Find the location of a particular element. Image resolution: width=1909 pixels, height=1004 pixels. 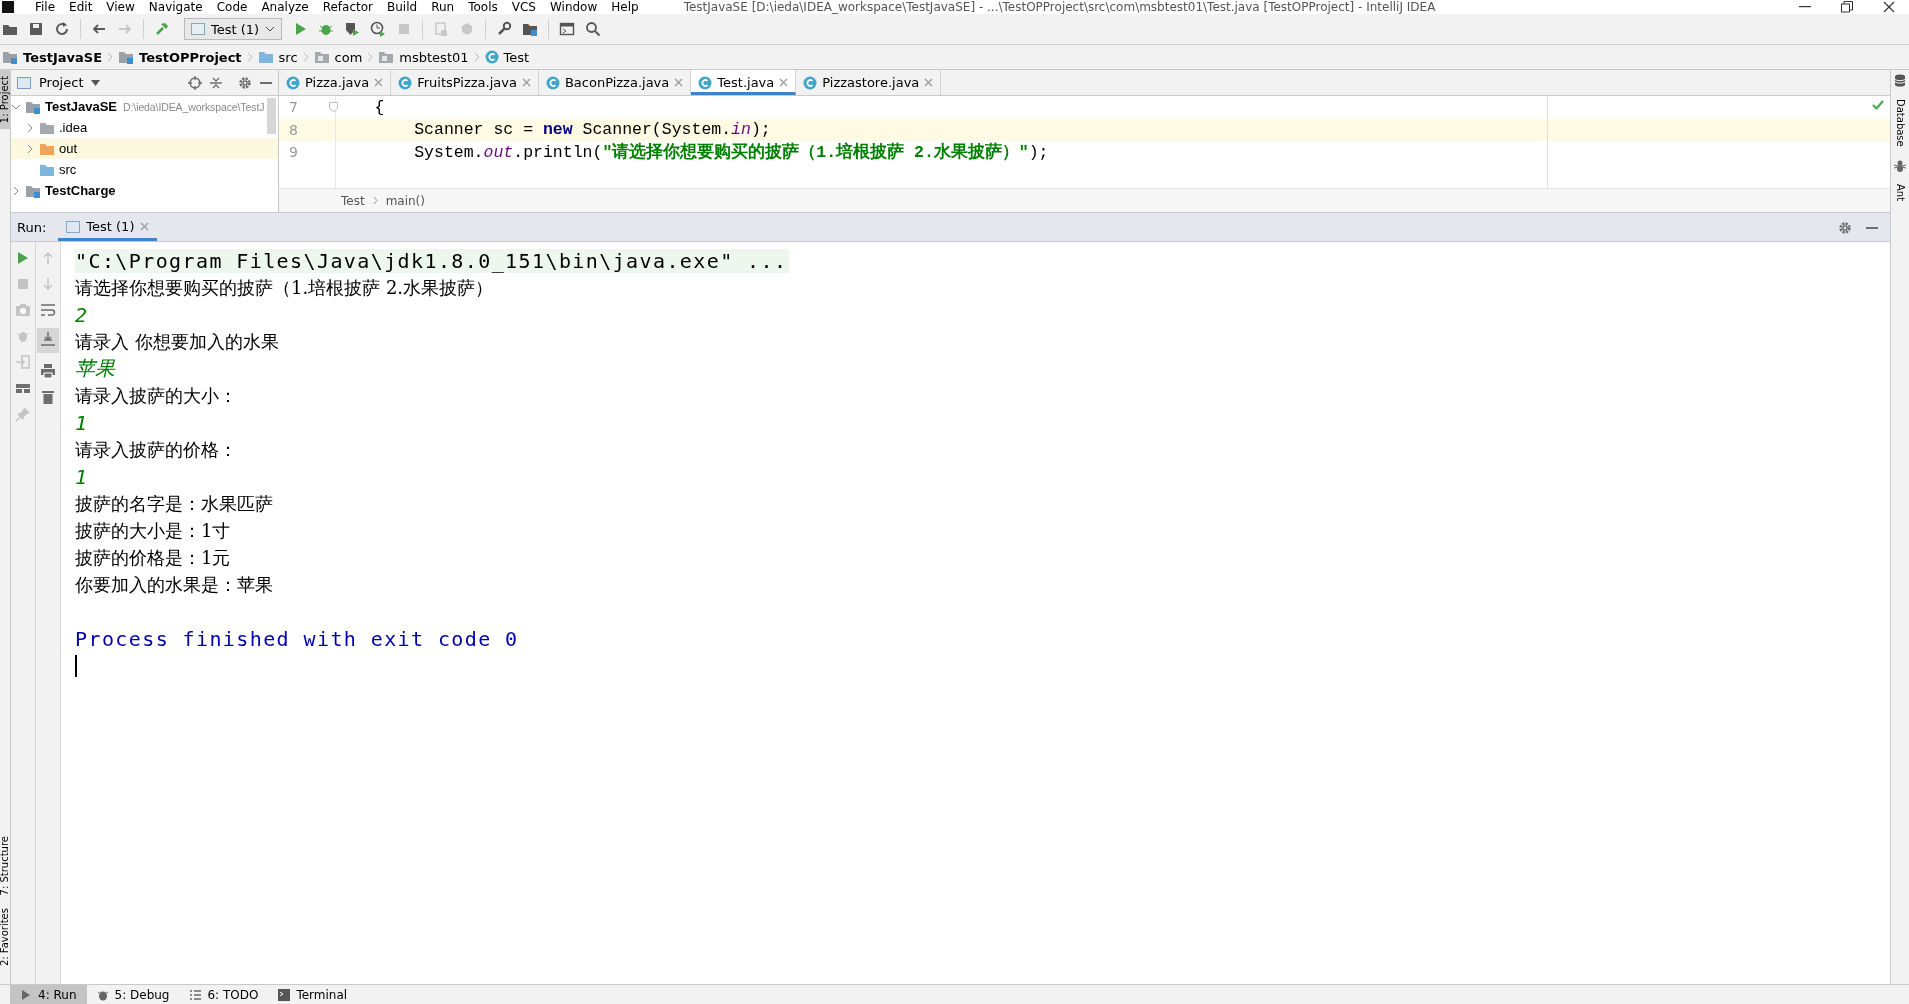

locate-icon is located at coordinates (195, 82).